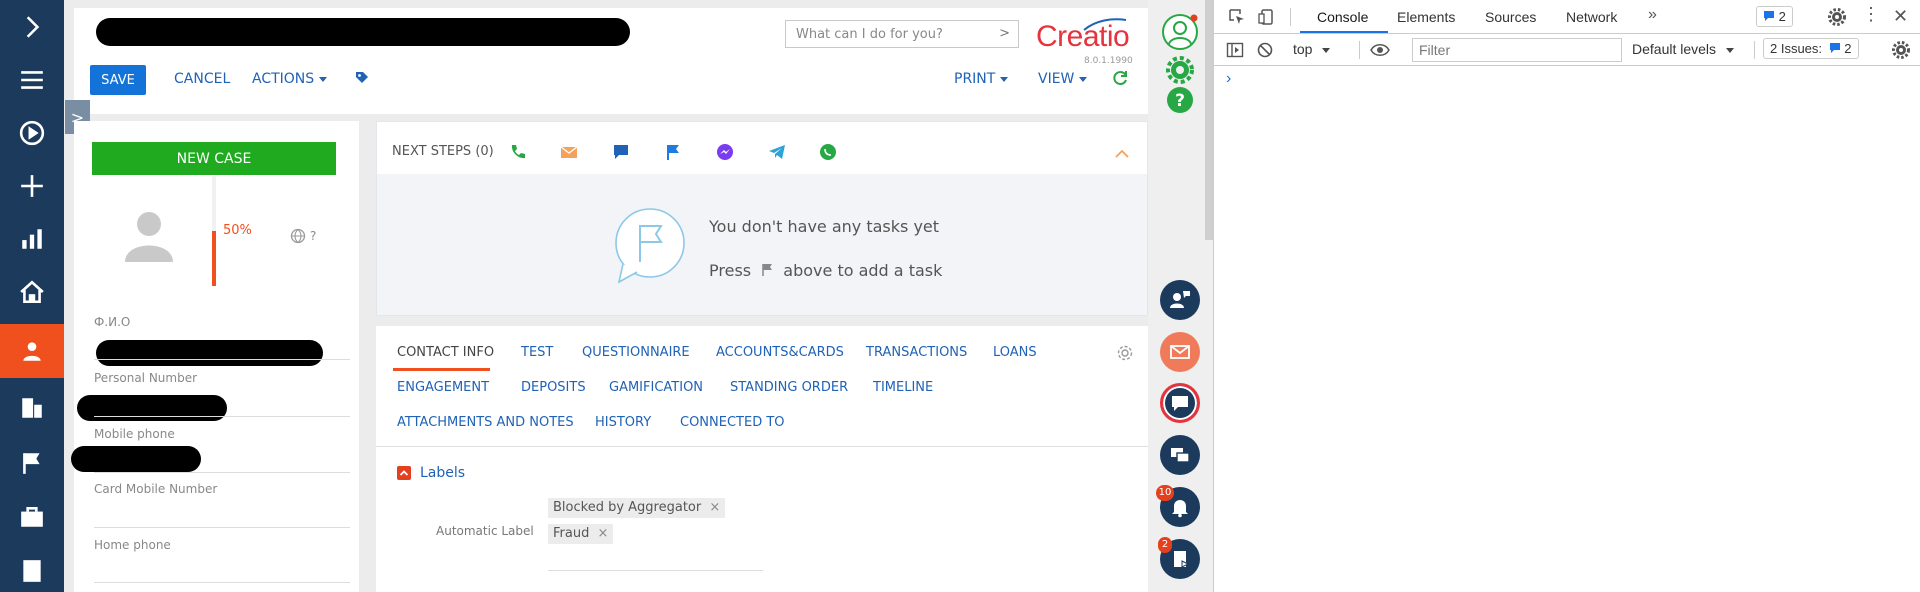 This screenshot has height=592, width=1920. I want to click on whatsapp-icon, so click(828, 152).